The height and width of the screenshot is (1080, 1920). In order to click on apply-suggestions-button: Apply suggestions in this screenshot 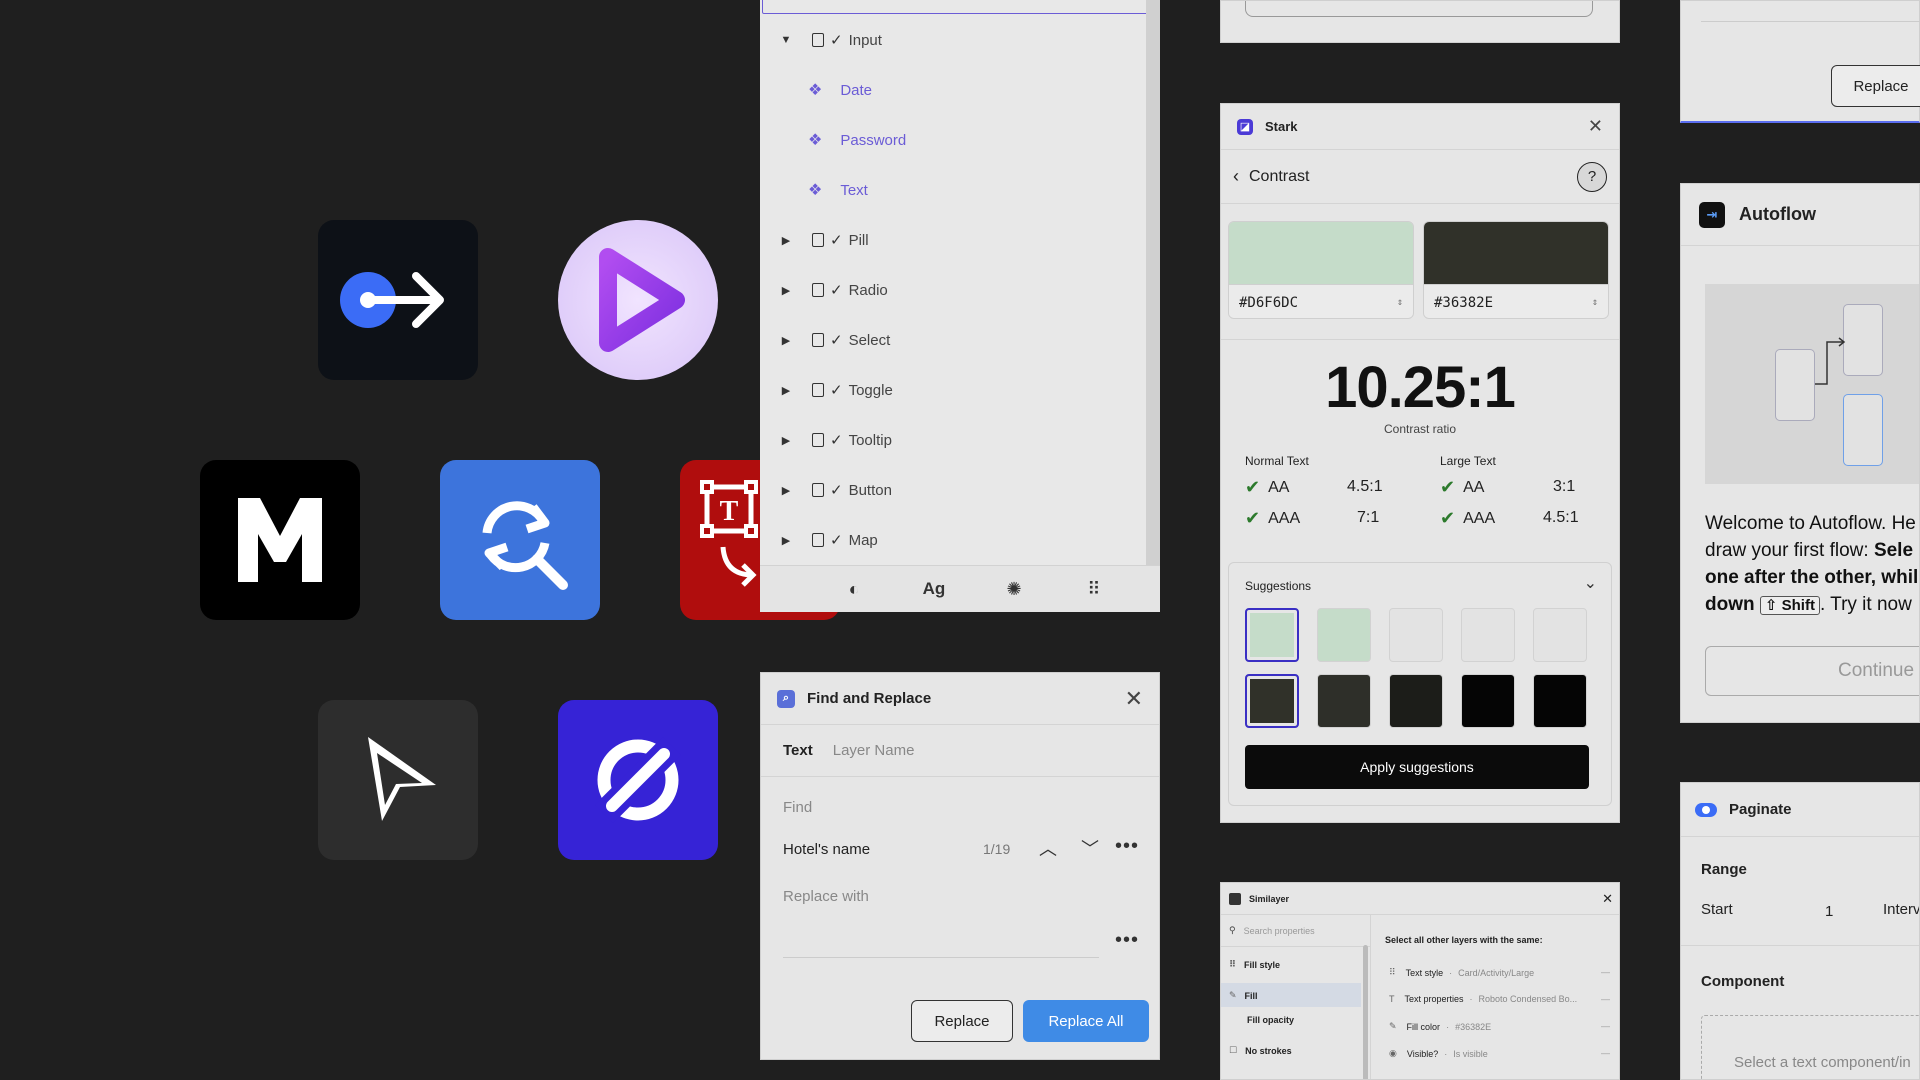, I will do `click(1417, 767)`.